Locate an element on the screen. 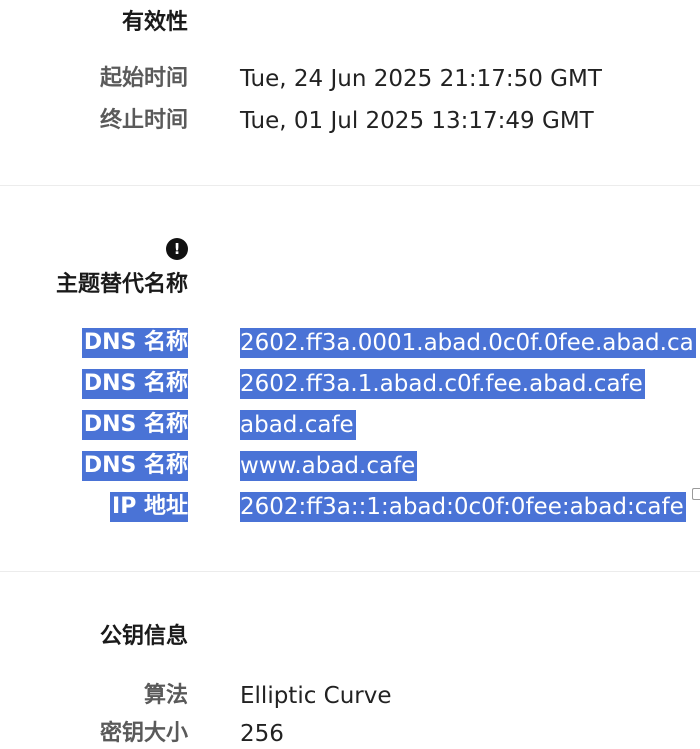 This screenshot has width=700, height=749. field-value: Tue, 24 Jun 2025 21:17:50 GMT is located at coordinates (421, 79).